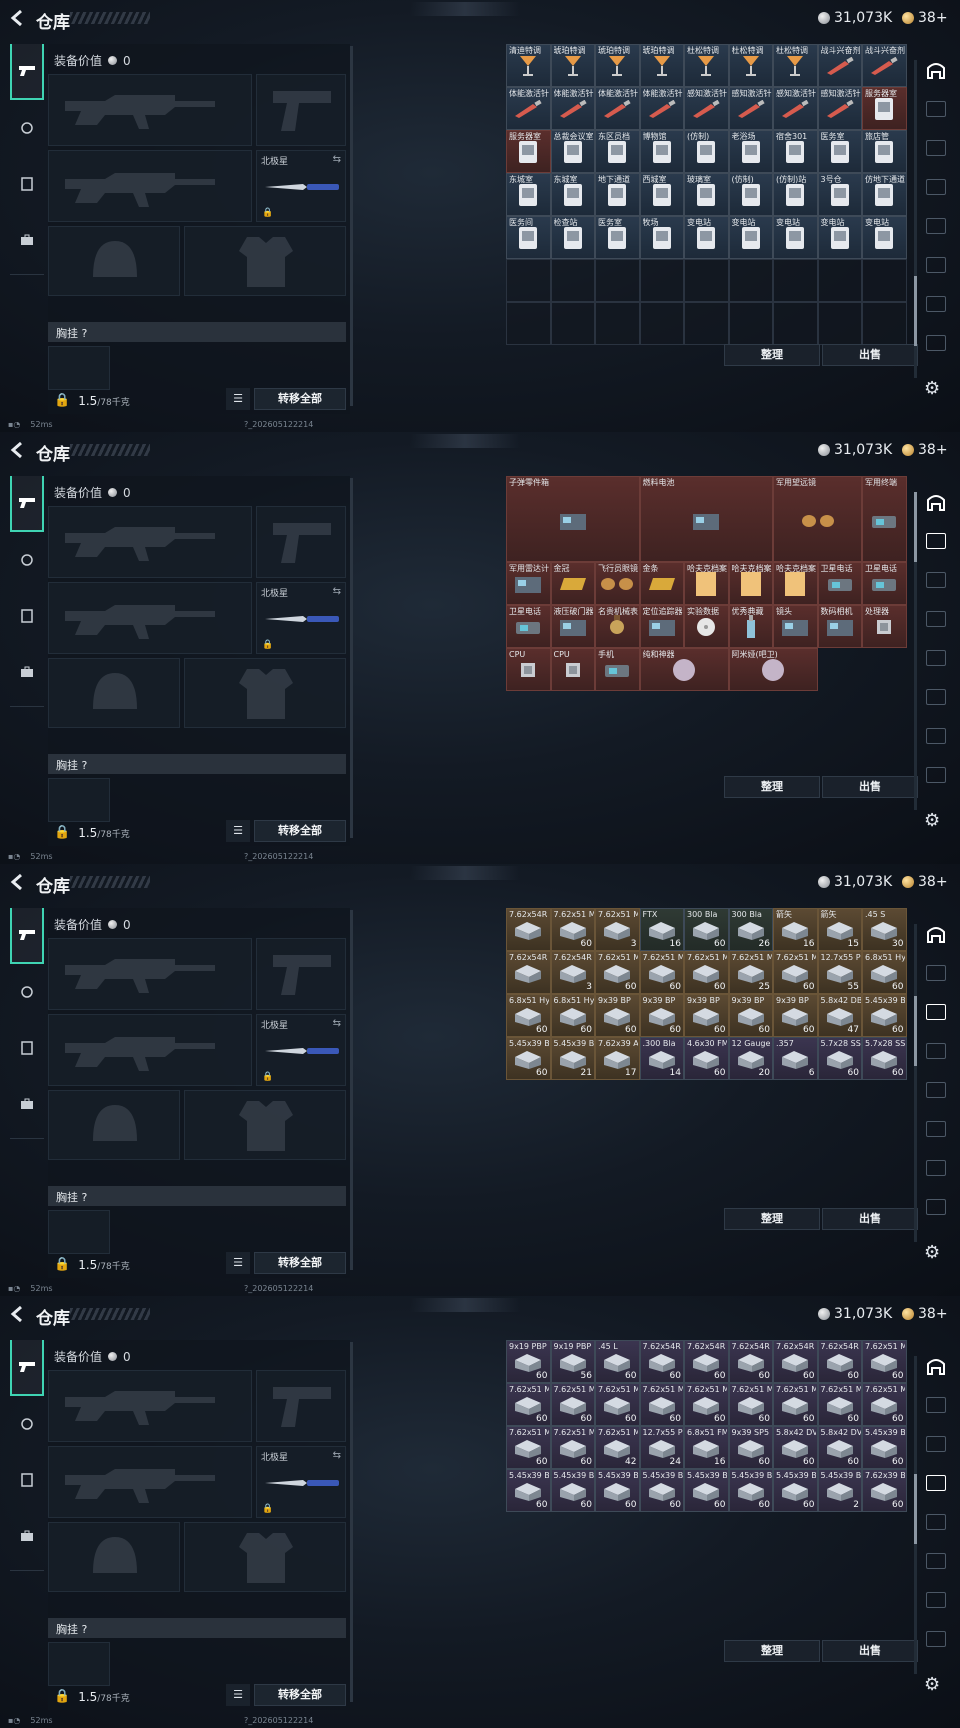 This screenshot has height=1728, width=960. What do you see at coordinates (795, 1058) in the screenshot?
I see `inventory-item: .357 6` at bounding box center [795, 1058].